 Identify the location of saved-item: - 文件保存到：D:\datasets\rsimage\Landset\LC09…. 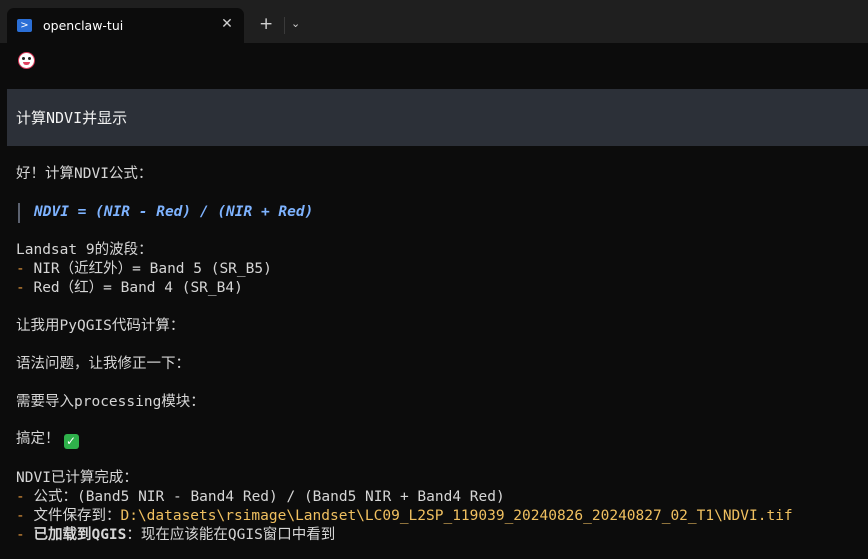
(404, 516).